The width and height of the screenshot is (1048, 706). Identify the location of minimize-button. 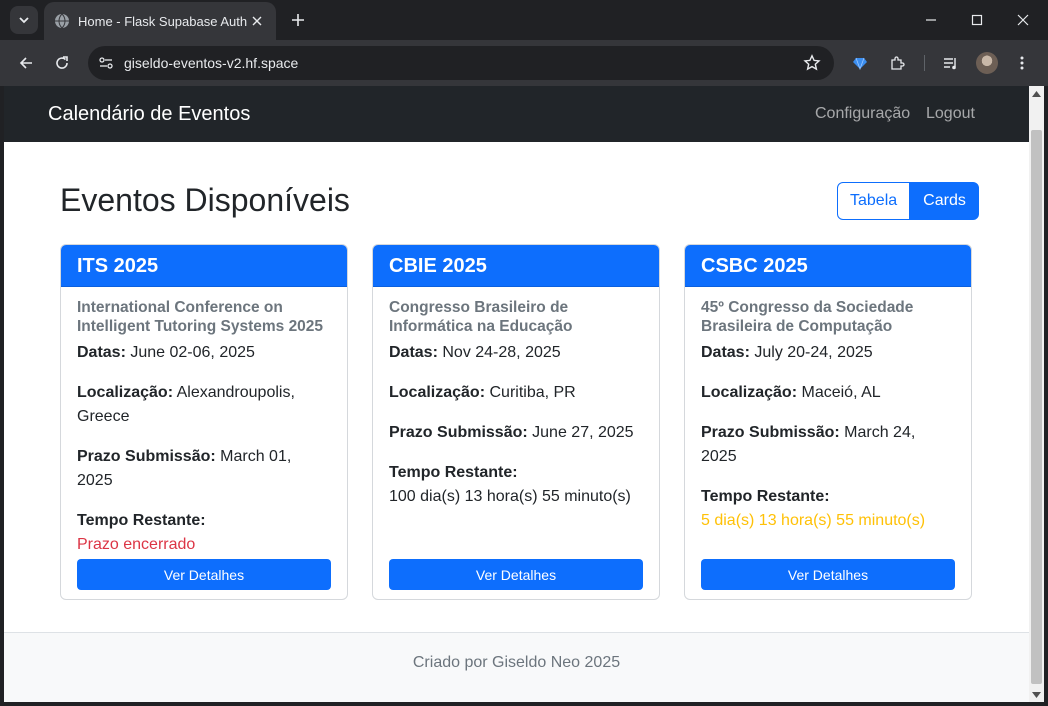
(931, 20).